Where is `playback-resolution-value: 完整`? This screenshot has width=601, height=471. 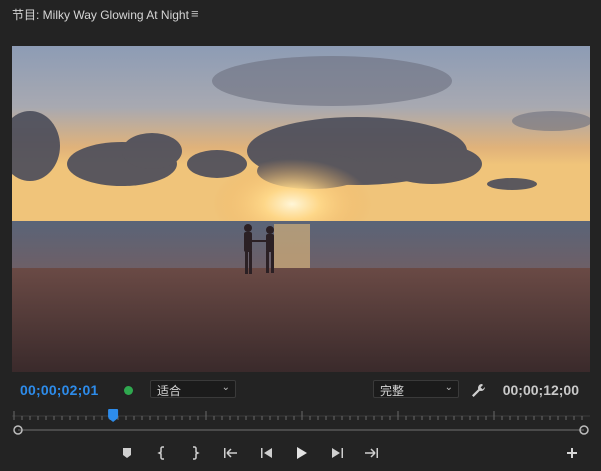 playback-resolution-value: 完整 is located at coordinates (392, 391).